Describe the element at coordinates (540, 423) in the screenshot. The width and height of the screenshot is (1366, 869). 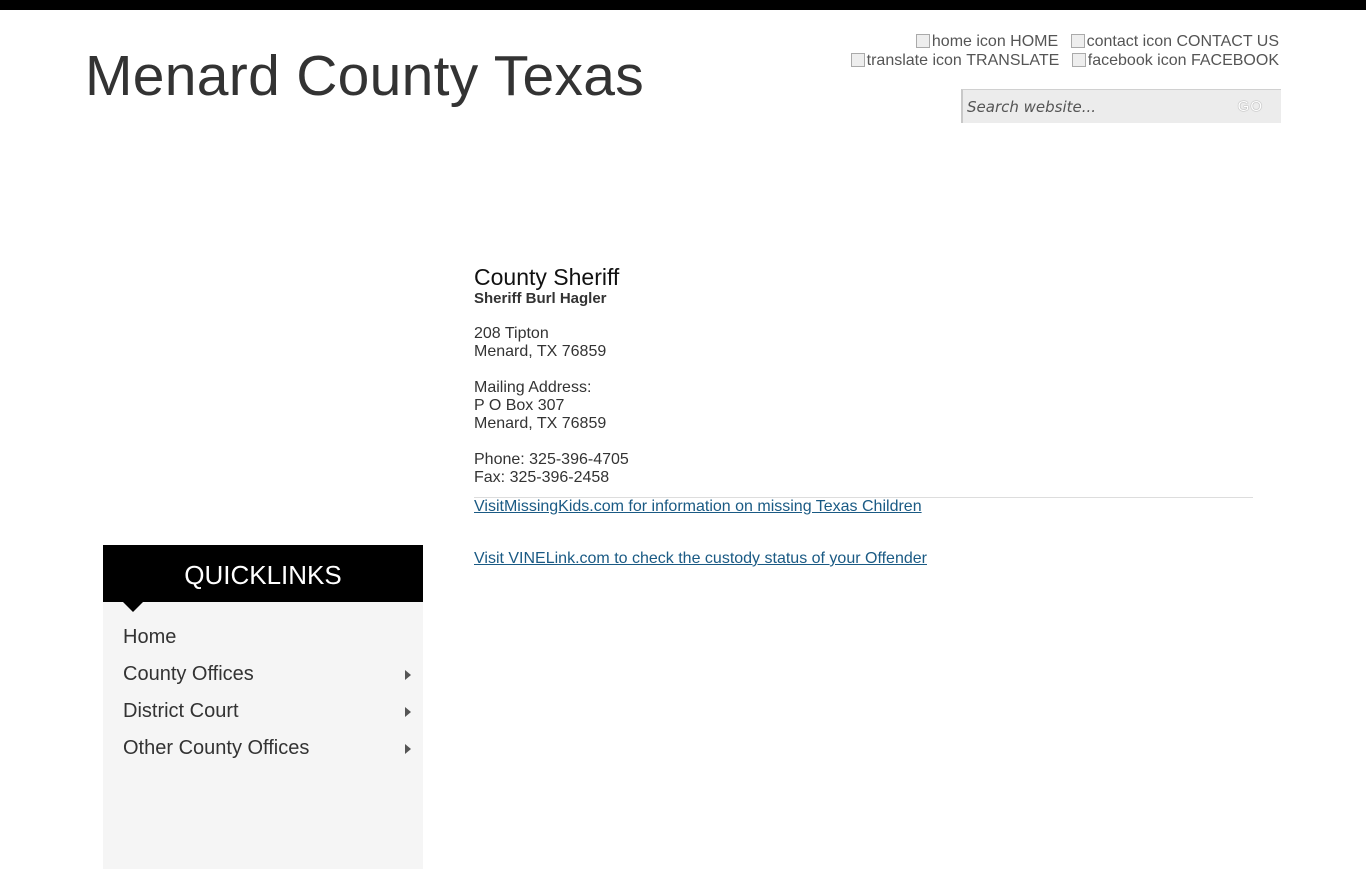
I see `mailing-address-line-2: Menard, TX 76859` at that location.